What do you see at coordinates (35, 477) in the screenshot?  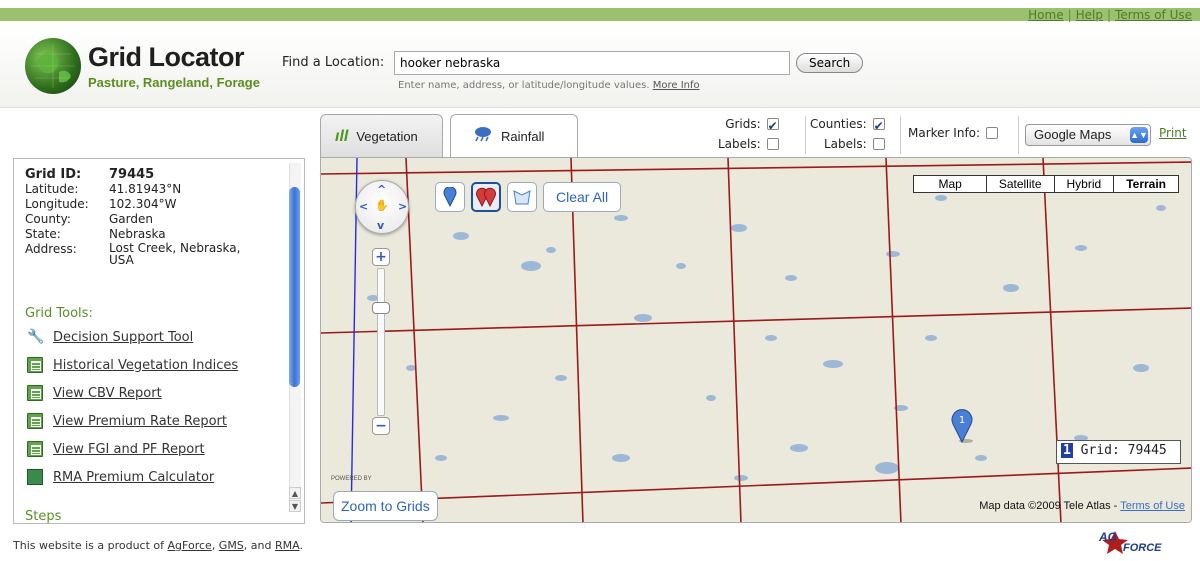 I see `calculator-icon` at bounding box center [35, 477].